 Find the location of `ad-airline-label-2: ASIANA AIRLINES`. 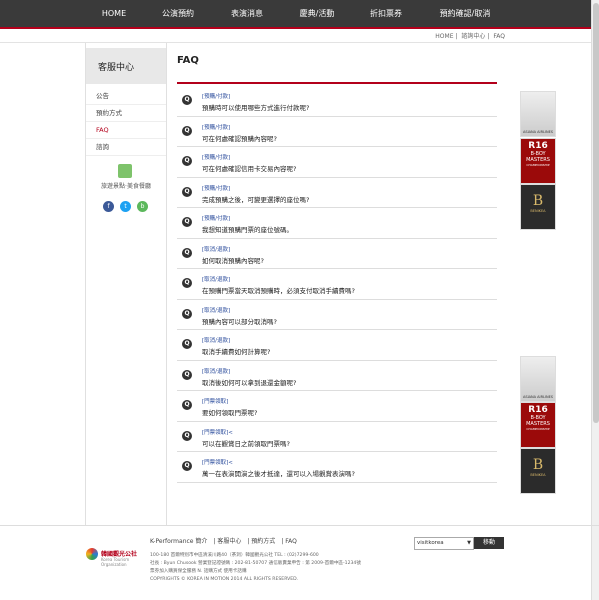

ad-airline-label-2: ASIANA AIRLINES is located at coordinates (538, 397).